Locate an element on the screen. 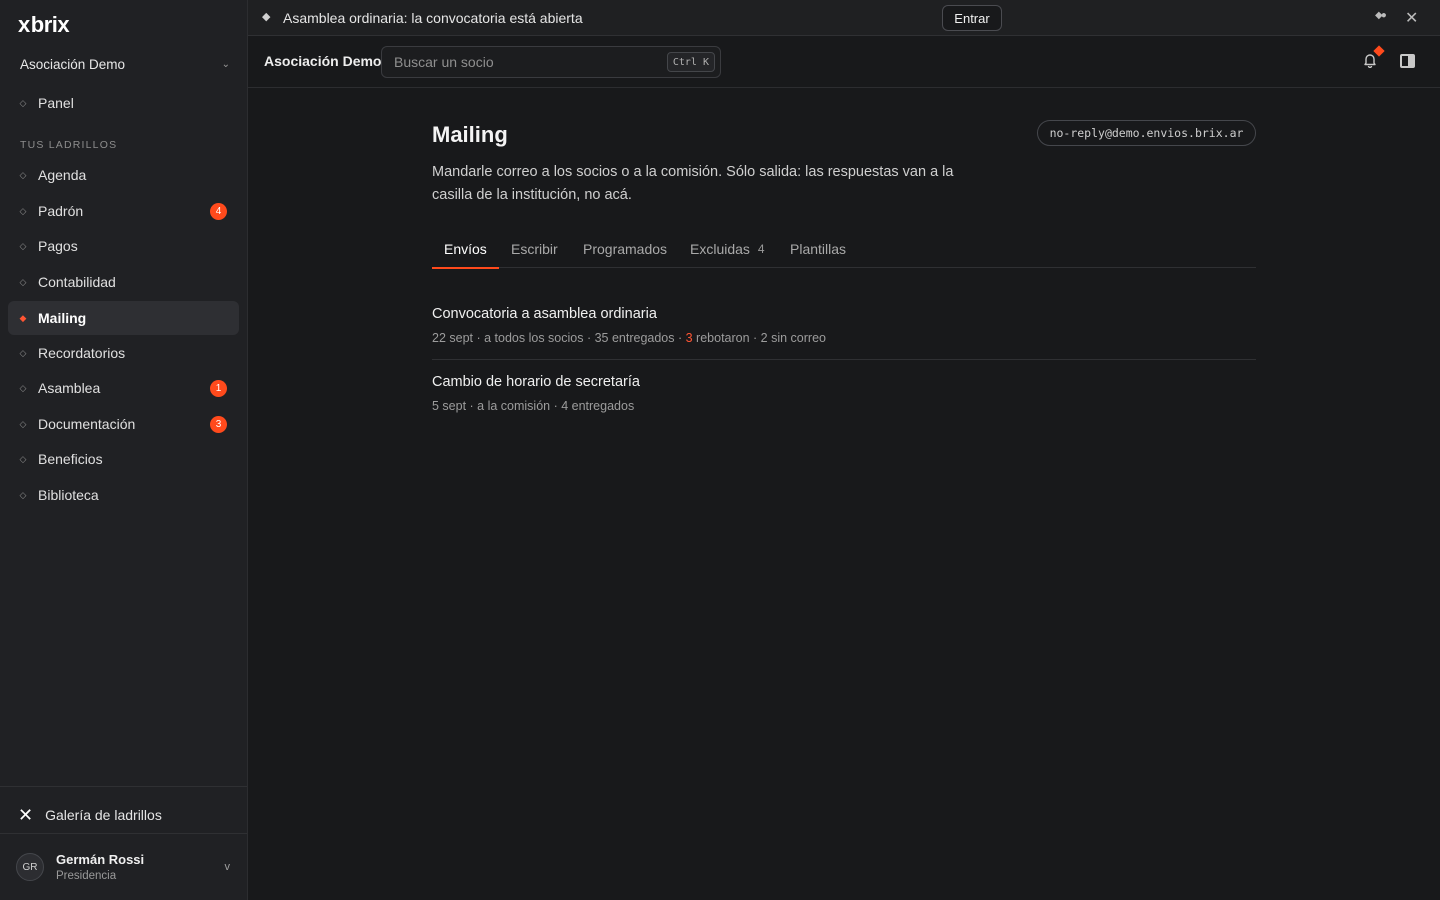 This screenshot has width=1440, height=900. org-switcher: Asociación Demo ⌄ is located at coordinates (125, 64).